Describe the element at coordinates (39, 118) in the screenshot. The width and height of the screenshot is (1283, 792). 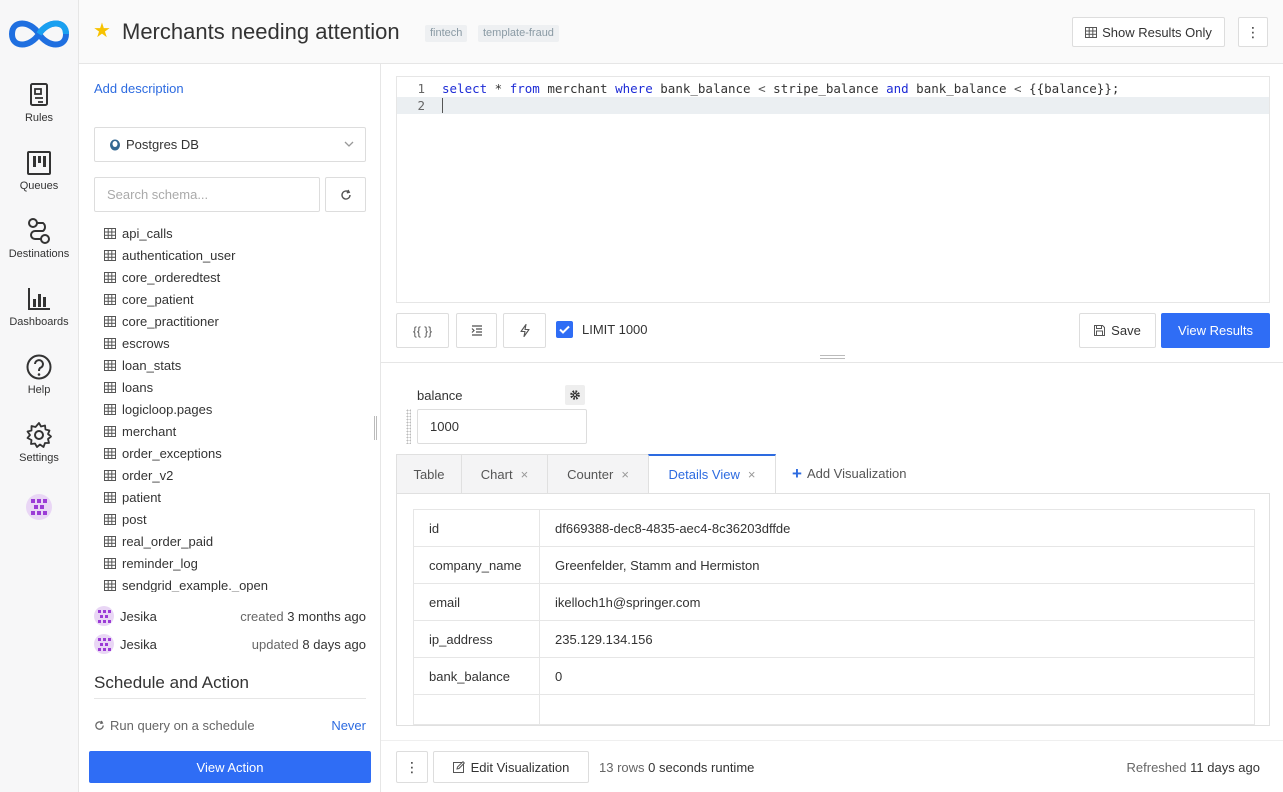
I see `nav-rules-label: Rules` at that location.